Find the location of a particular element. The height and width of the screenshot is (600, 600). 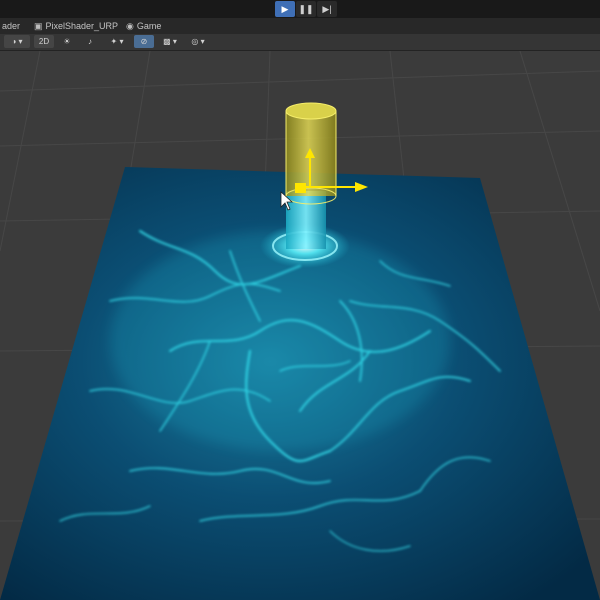

tab-shader: ader is located at coordinates (11, 26).